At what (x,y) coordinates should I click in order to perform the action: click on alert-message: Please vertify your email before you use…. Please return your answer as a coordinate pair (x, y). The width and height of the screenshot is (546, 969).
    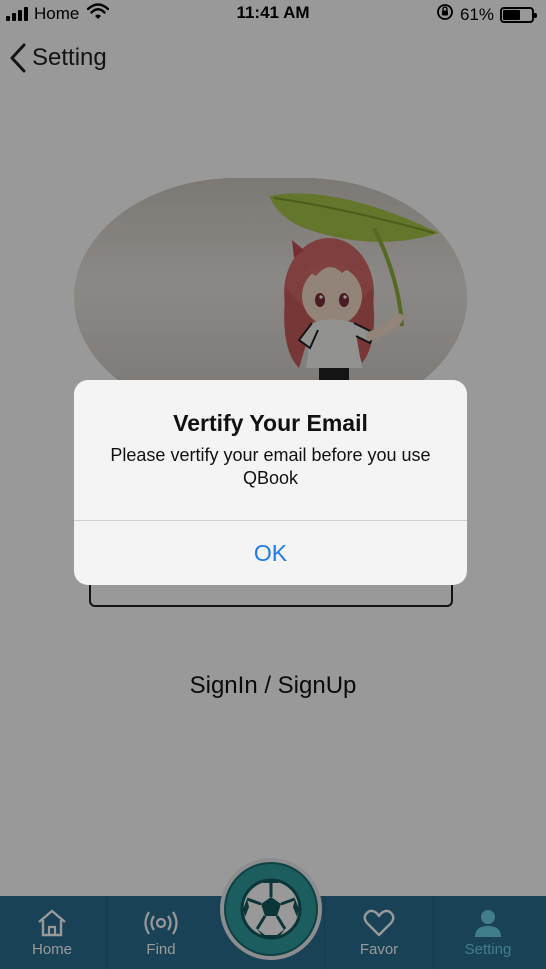
    Looking at the image, I should click on (270, 466).